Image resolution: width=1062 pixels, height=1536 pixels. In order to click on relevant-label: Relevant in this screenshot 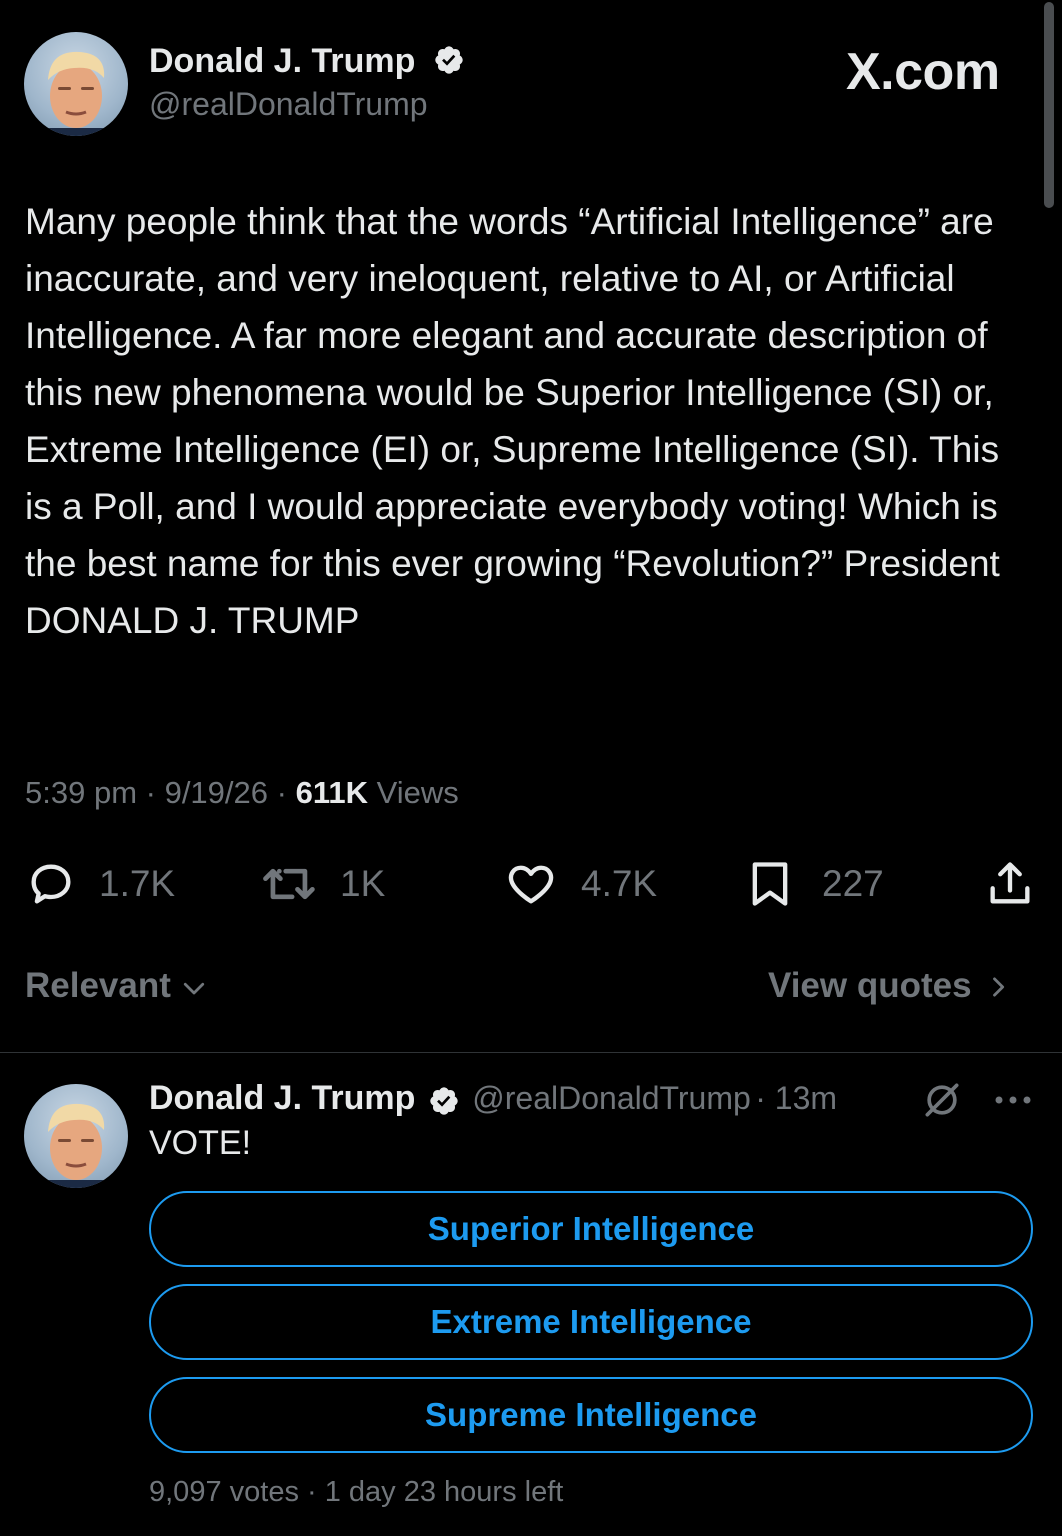, I will do `click(98, 985)`.